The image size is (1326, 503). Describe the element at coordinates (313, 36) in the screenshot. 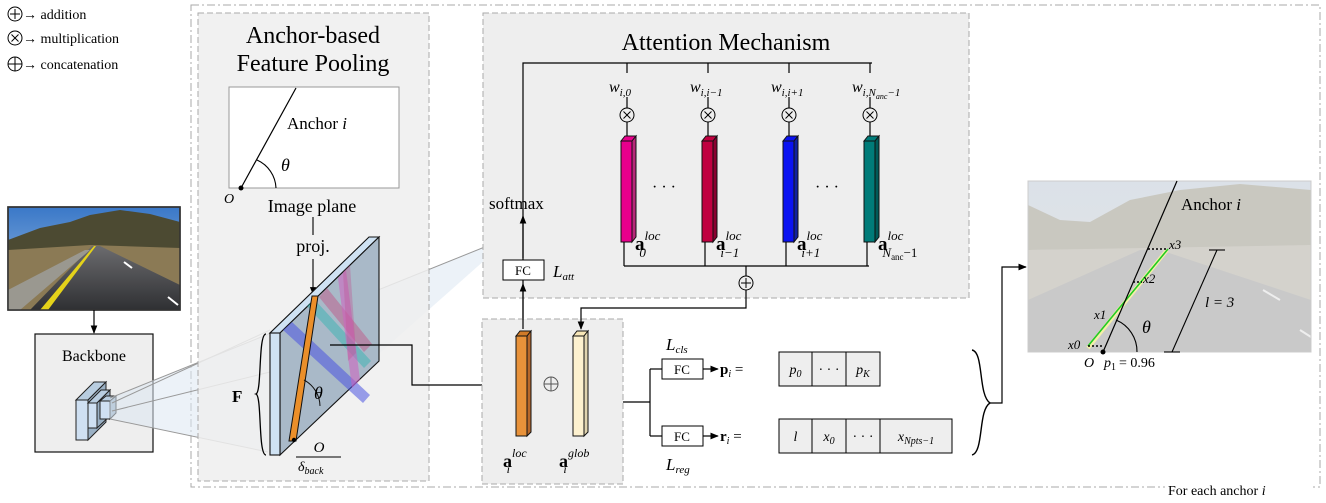

I see `pooling-title-line1: Anchor-based` at that location.